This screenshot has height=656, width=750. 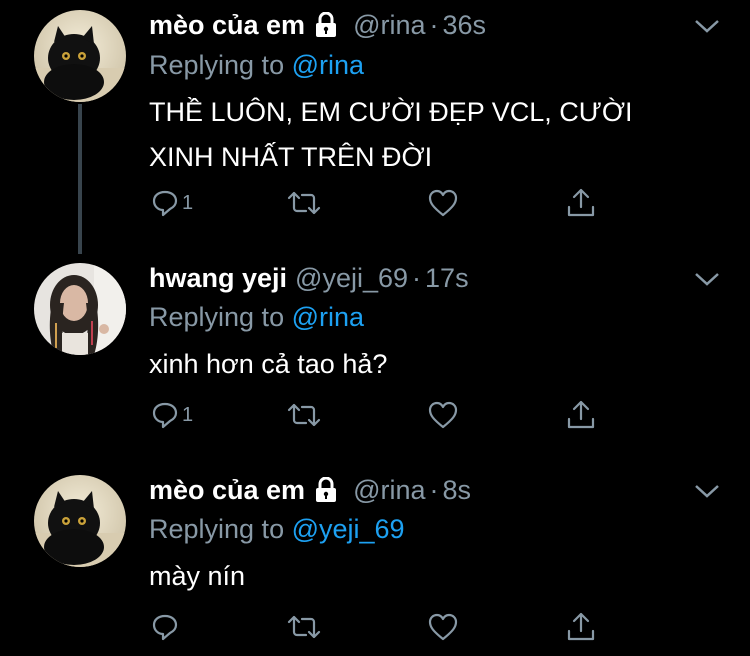 I want to click on replying-to: Replying to @yeji_69, so click(x=277, y=529).